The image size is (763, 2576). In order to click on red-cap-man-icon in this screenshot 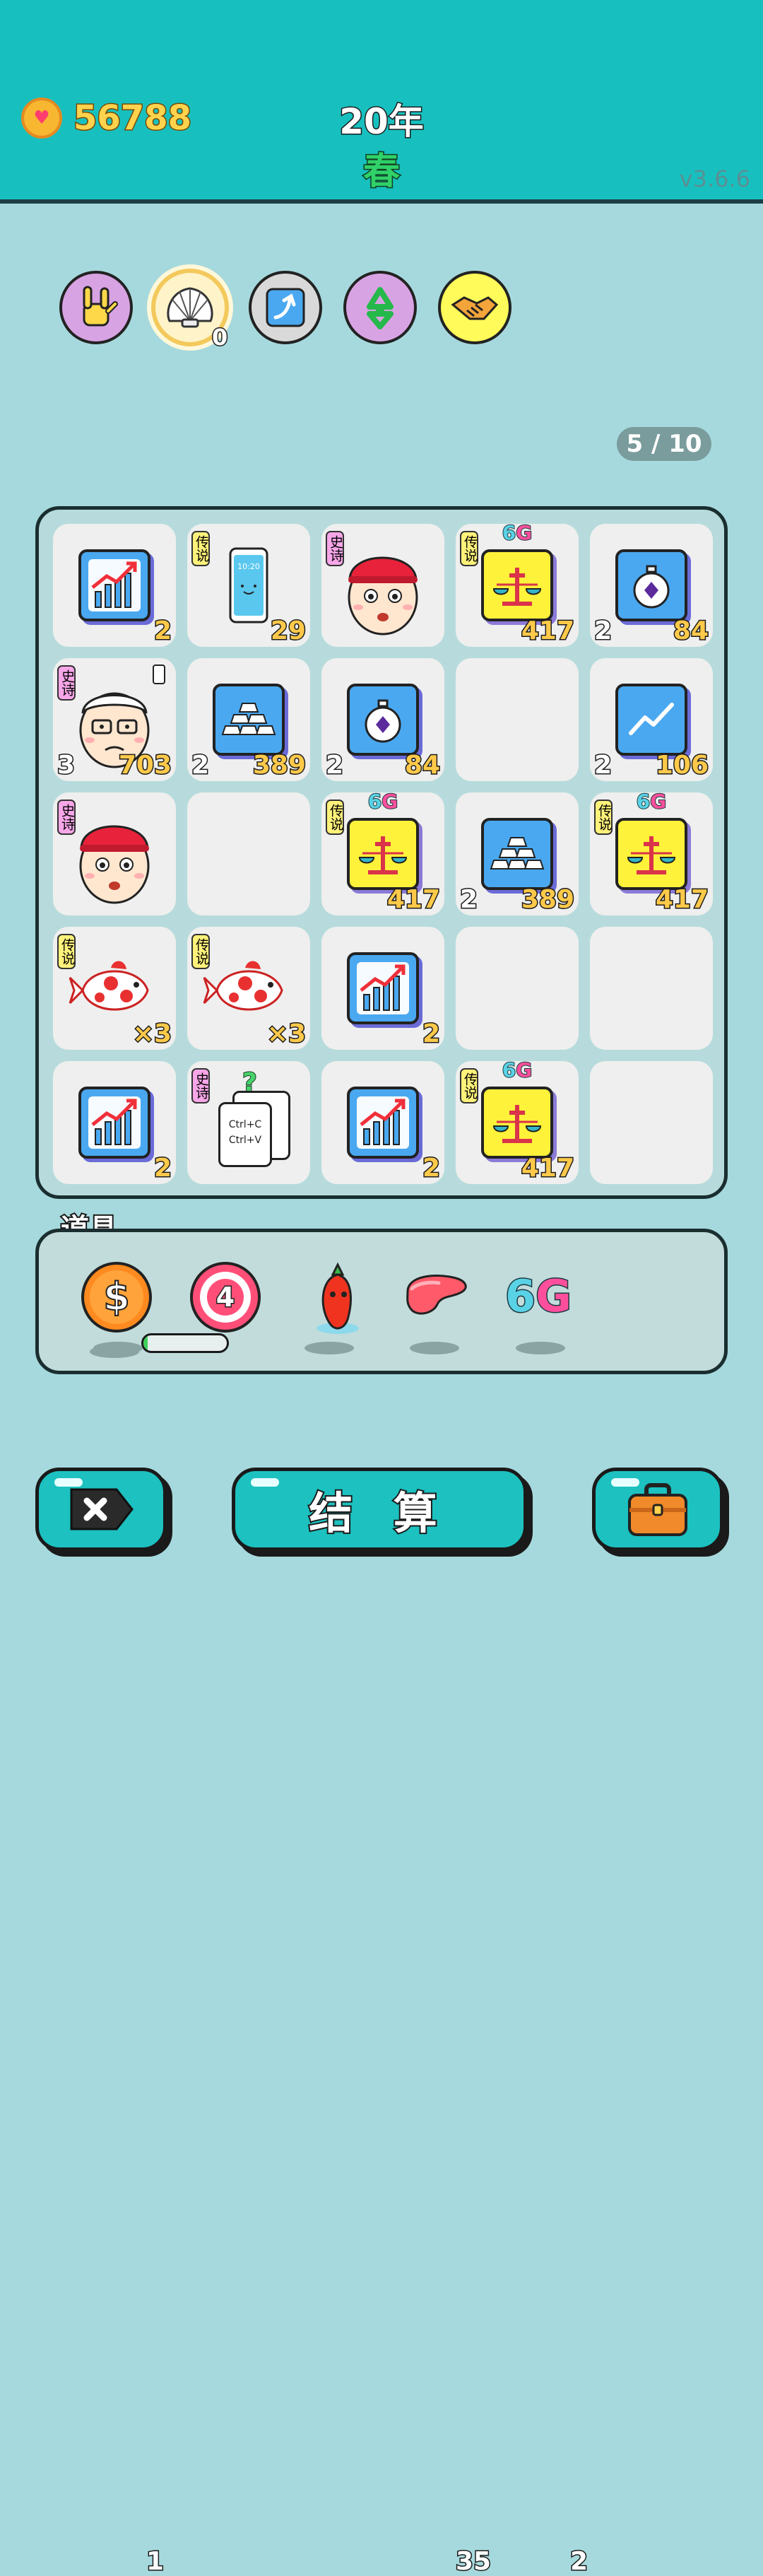, I will do `click(383, 596)`.